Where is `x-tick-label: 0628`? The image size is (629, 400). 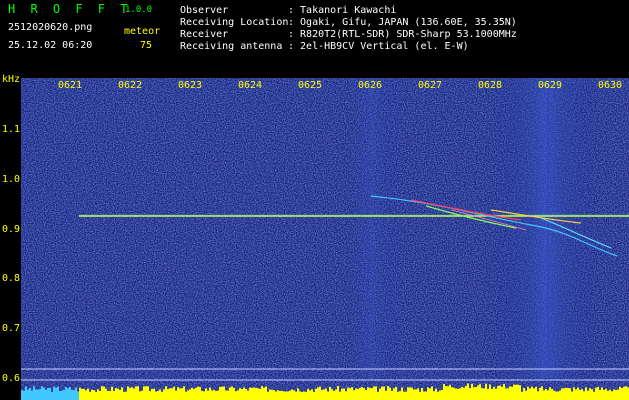
x-tick-label: 0628 is located at coordinates (490, 85).